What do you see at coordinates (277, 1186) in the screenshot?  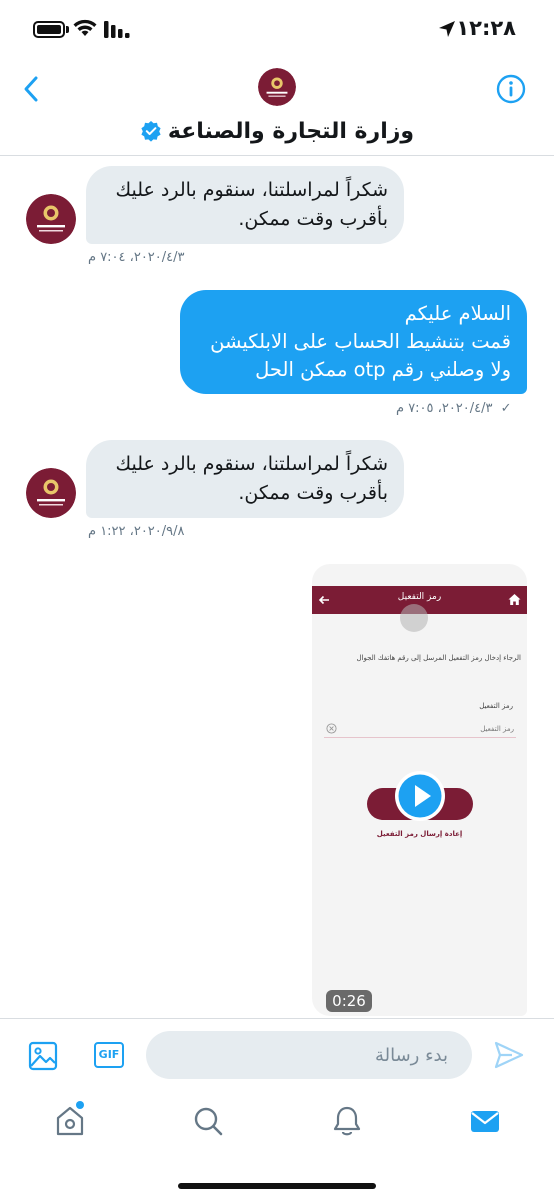 I see `home-indicator` at bounding box center [277, 1186].